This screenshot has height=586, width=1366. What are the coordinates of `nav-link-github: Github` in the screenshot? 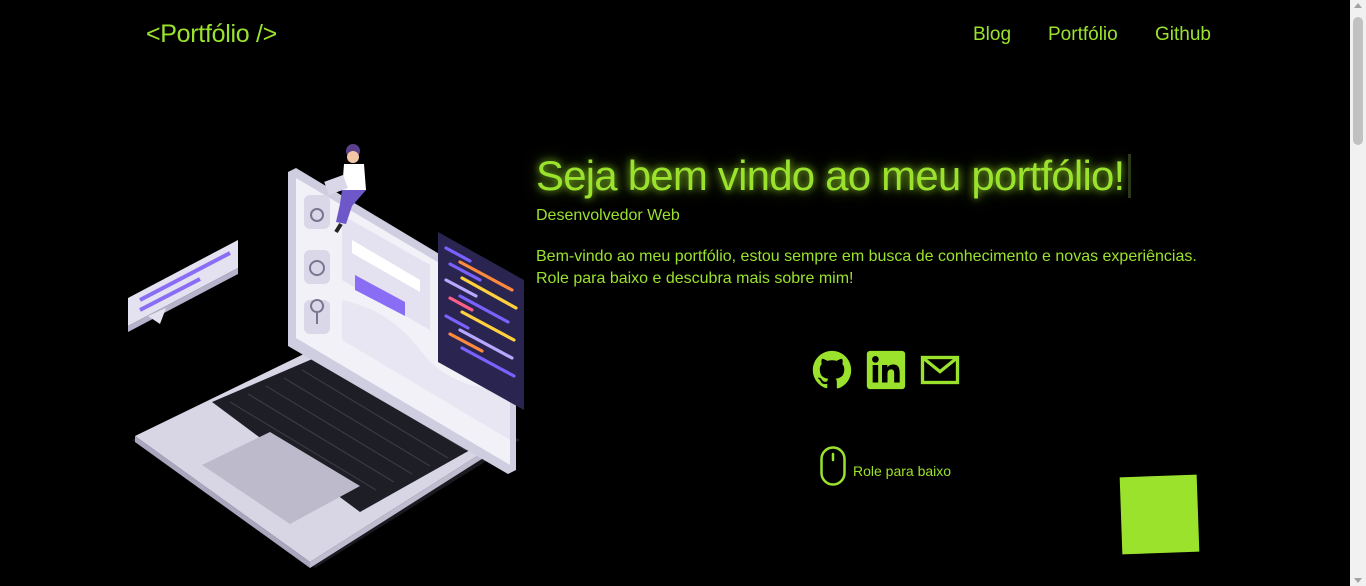 It's located at (1183, 35).